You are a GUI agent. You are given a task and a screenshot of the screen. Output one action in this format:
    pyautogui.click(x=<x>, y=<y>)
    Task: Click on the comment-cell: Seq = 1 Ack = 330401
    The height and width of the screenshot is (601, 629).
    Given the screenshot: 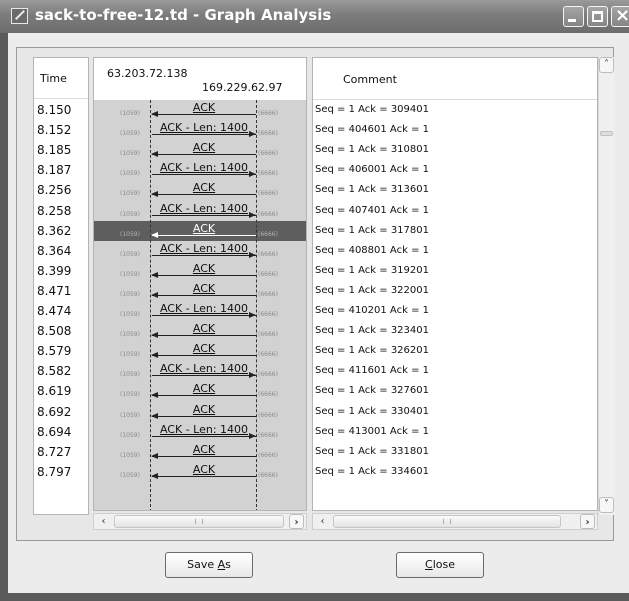 What is the action you would take?
    pyautogui.click(x=455, y=412)
    